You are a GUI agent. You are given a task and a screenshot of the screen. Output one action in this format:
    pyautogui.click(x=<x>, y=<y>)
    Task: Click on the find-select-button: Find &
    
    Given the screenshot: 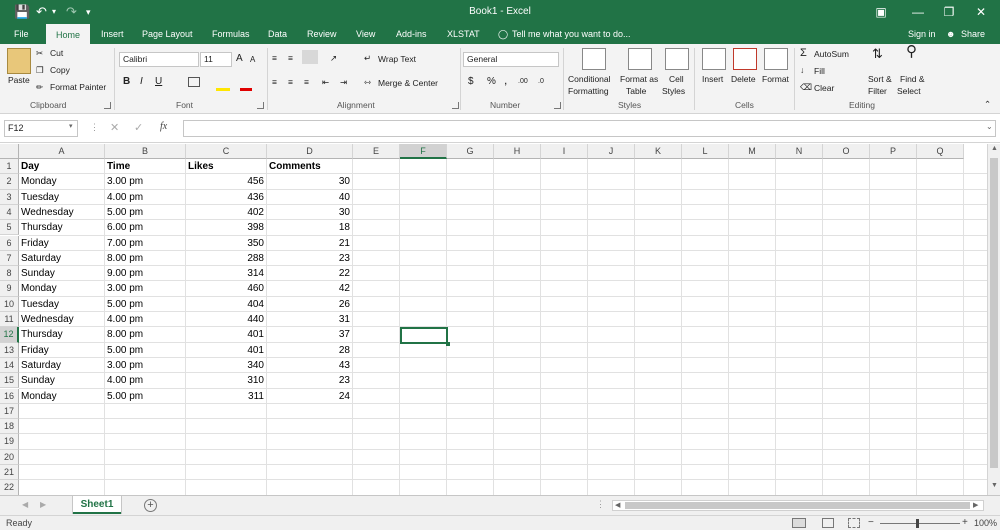 What is the action you would take?
    pyautogui.click(x=912, y=79)
    